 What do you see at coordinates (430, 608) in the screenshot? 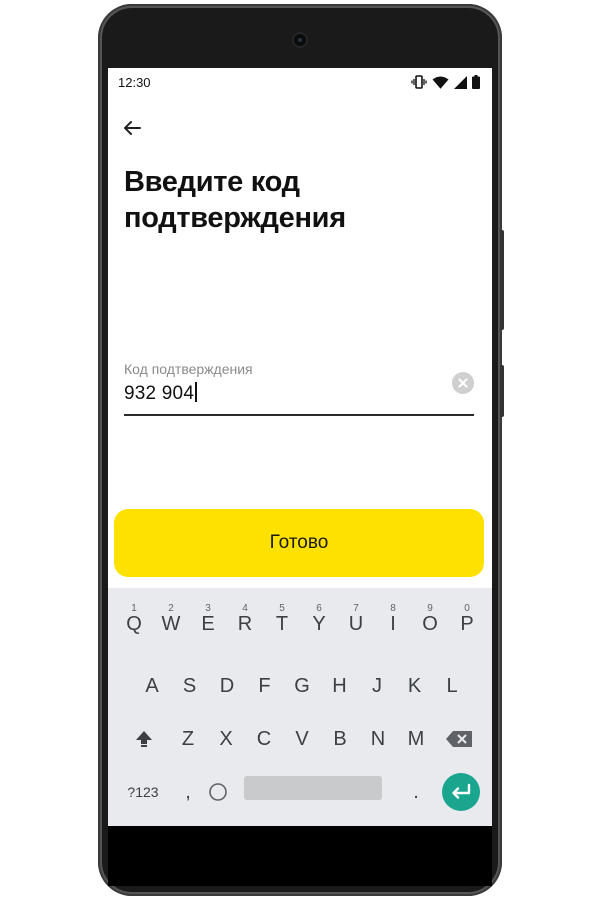
I see `key-hint-9: 9` at bounding box center [430, 608].